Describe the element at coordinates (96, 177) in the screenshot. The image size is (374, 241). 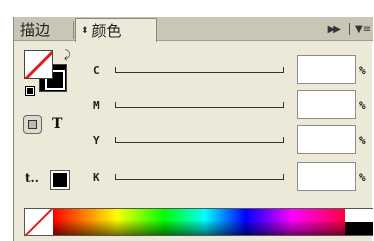
I see `channel-label-k: K` at that location.